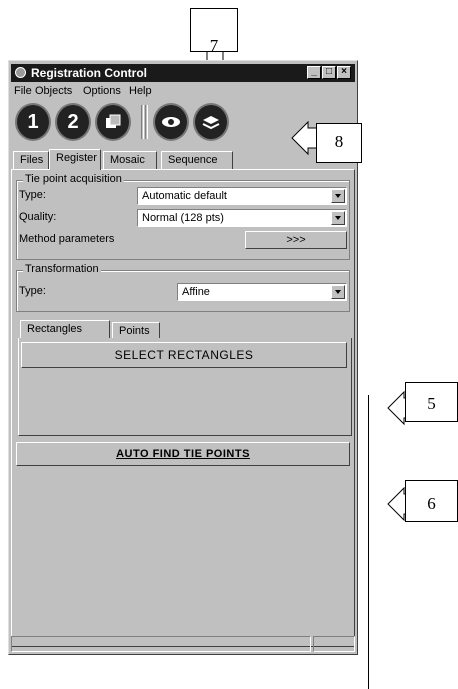 This screenshot has width=458, height=689. Describe the element at coordinates (214, 31) in the screenshot. I see `callout-7-box: 7` at that location.